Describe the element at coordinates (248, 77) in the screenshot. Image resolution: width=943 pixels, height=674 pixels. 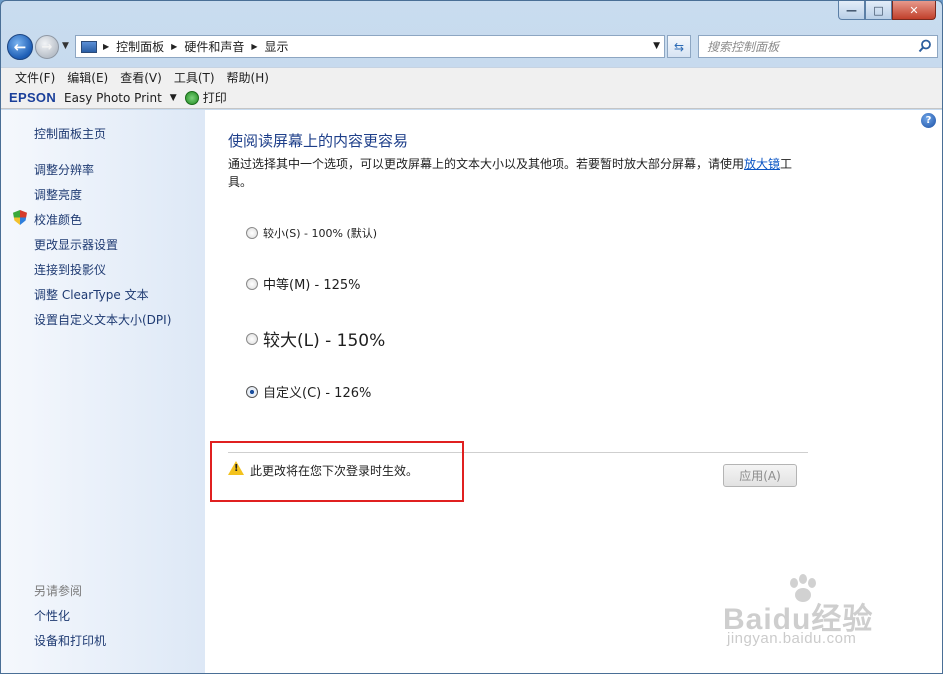
I see `menu-help: 帮助(H)` at that location.